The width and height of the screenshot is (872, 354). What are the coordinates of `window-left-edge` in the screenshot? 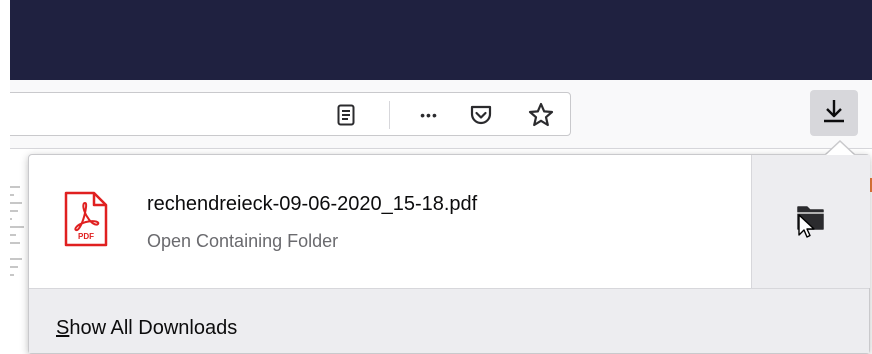 It's located at (5, 174).